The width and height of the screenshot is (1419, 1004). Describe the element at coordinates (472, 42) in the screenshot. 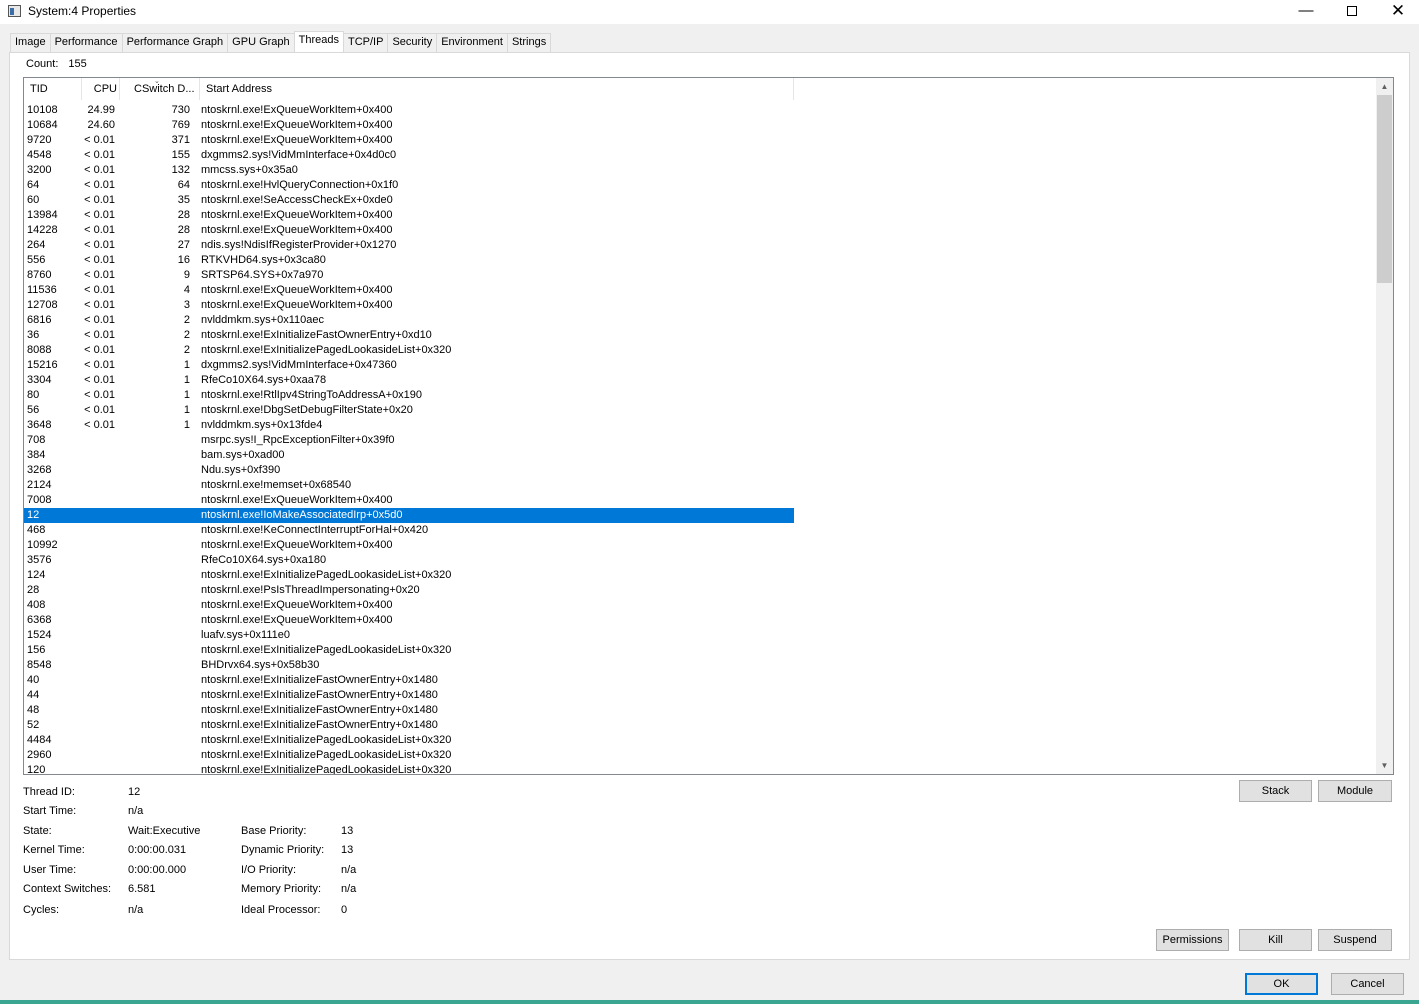

I see `tab-environment: Environment` at that location.